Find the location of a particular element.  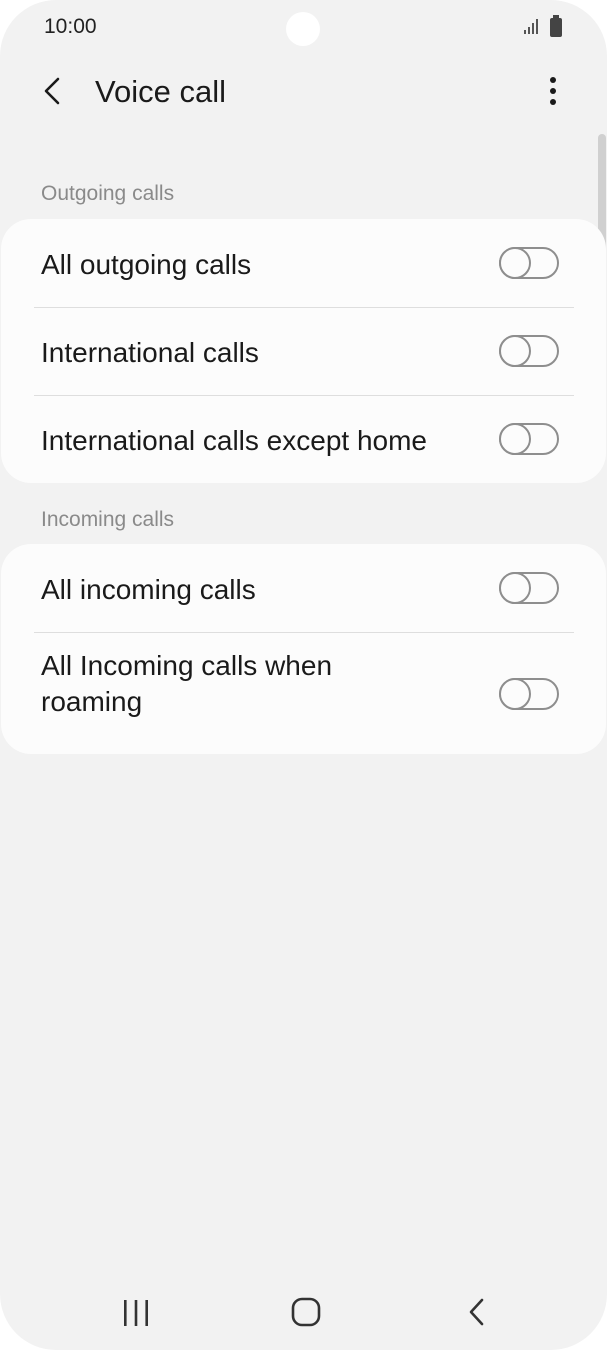

recent-apps-icon is located at coordinates (136, 1313).